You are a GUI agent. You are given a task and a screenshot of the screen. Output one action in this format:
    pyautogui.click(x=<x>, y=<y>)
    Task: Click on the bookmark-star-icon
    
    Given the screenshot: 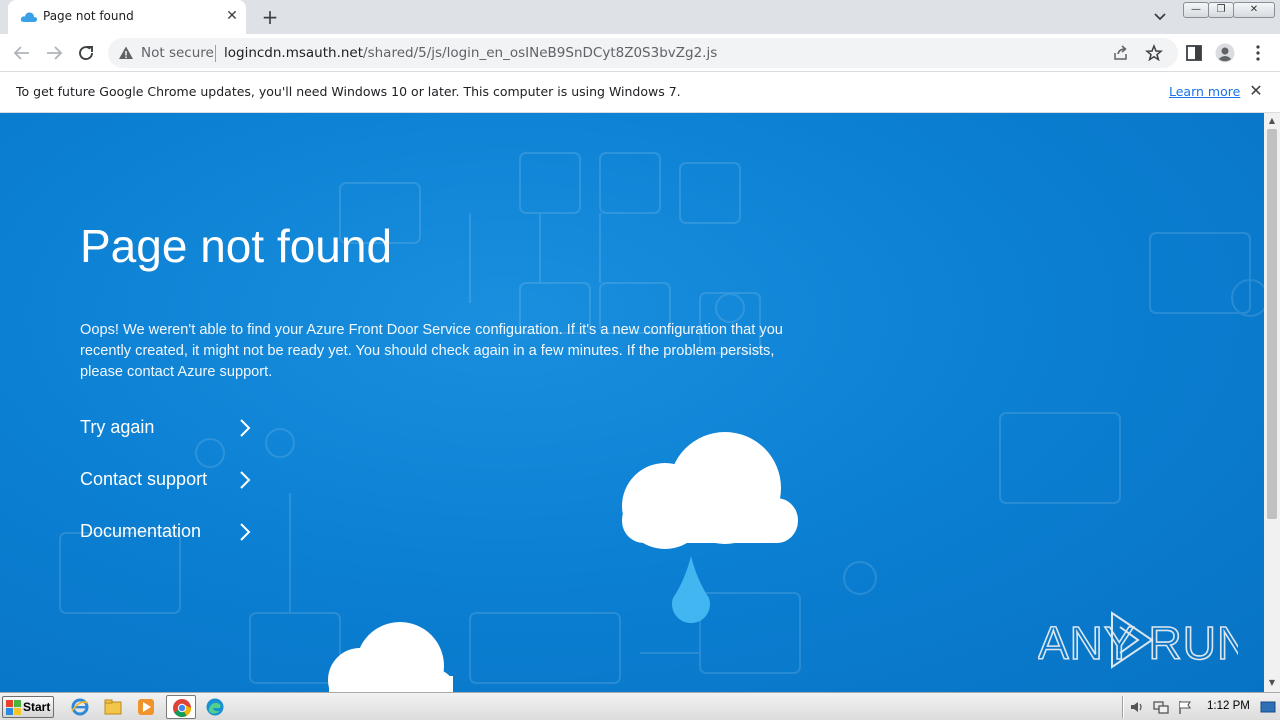 What is the action you would take?
    pyautogui.click(x=1154, y=53)
    